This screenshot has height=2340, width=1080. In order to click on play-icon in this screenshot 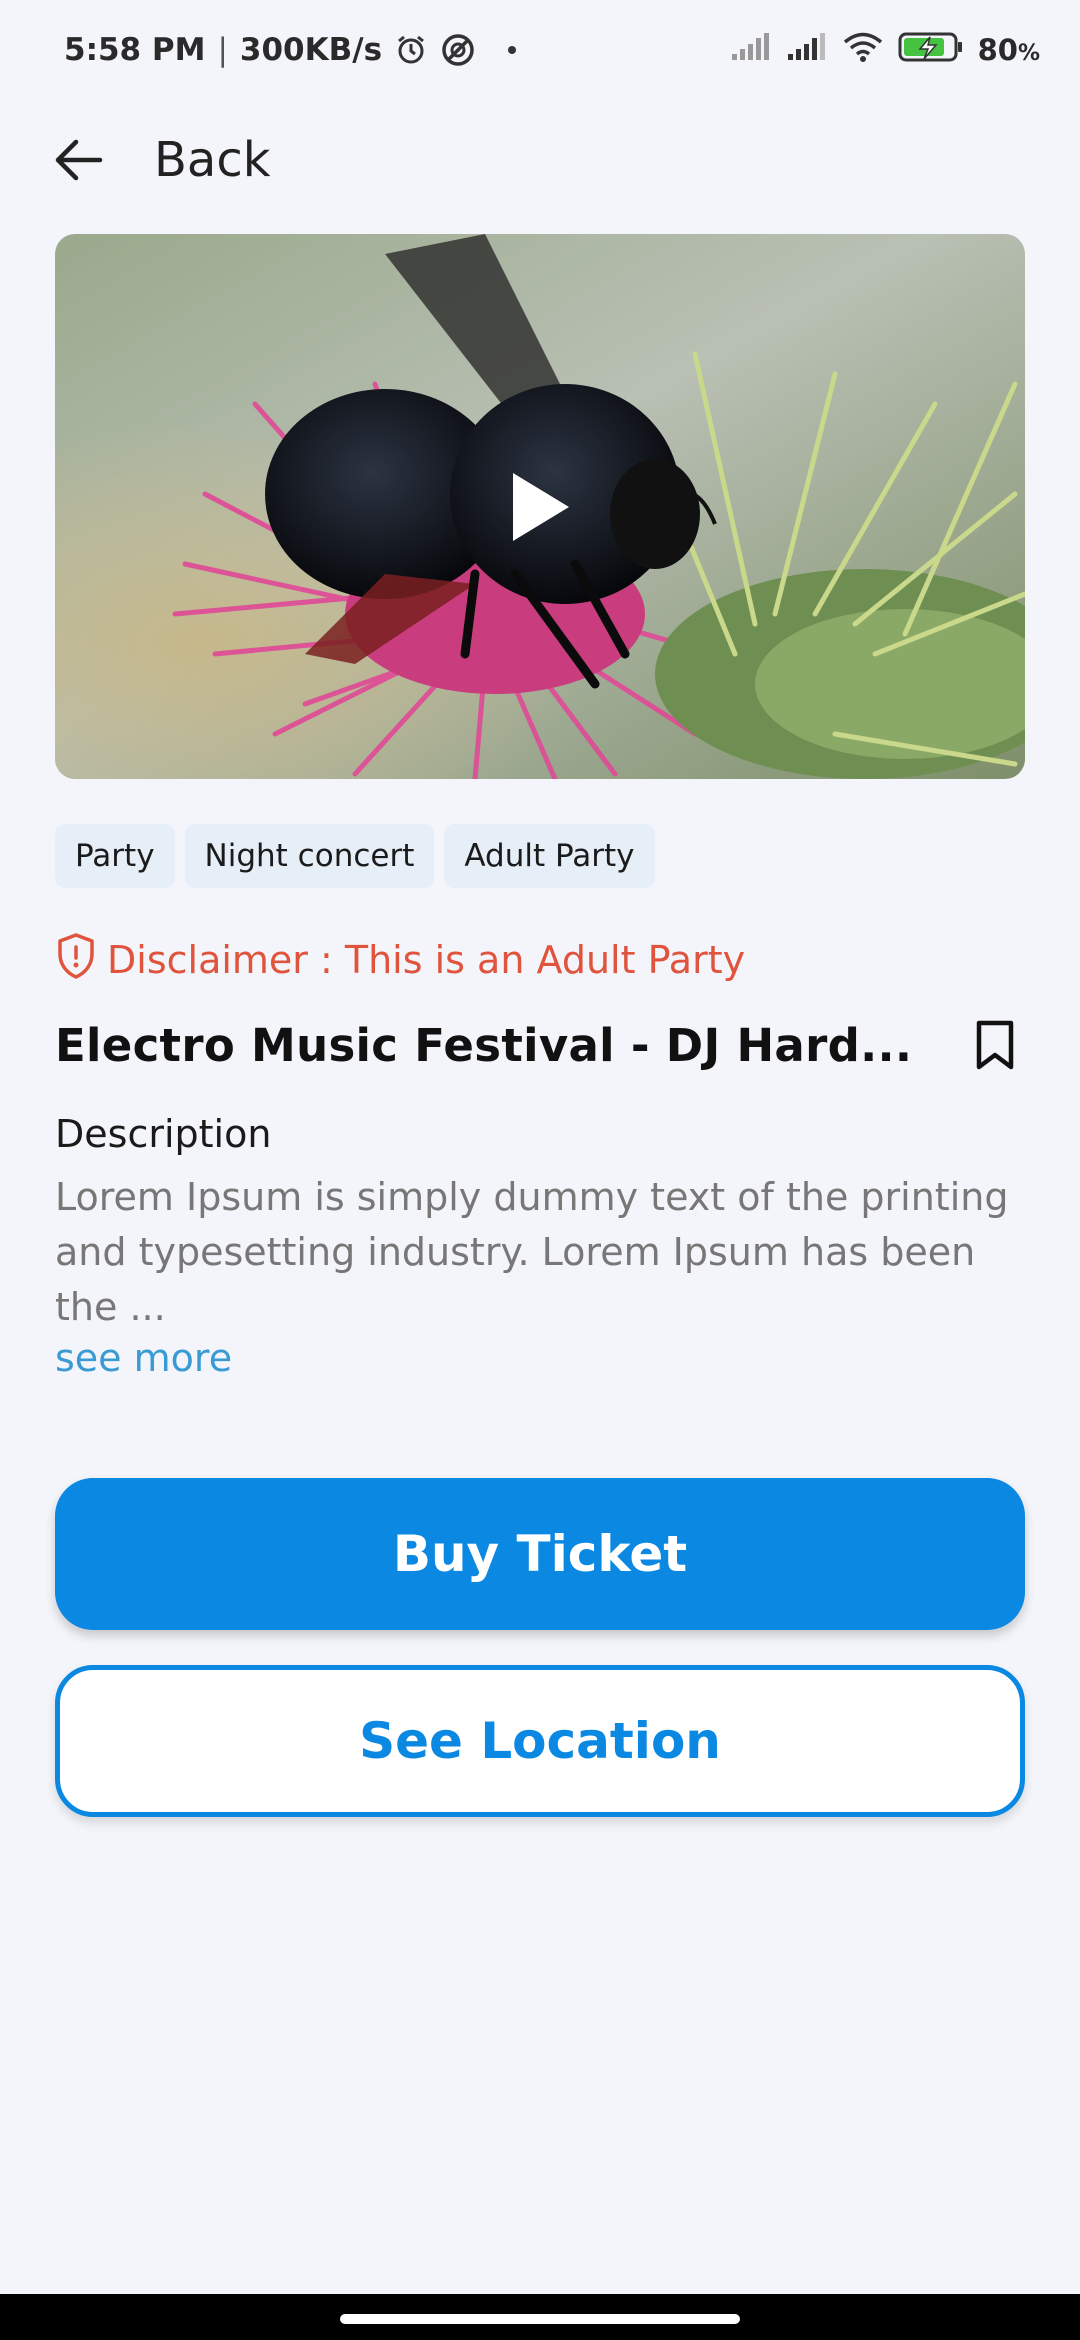, I will do `click(540, 507)`.